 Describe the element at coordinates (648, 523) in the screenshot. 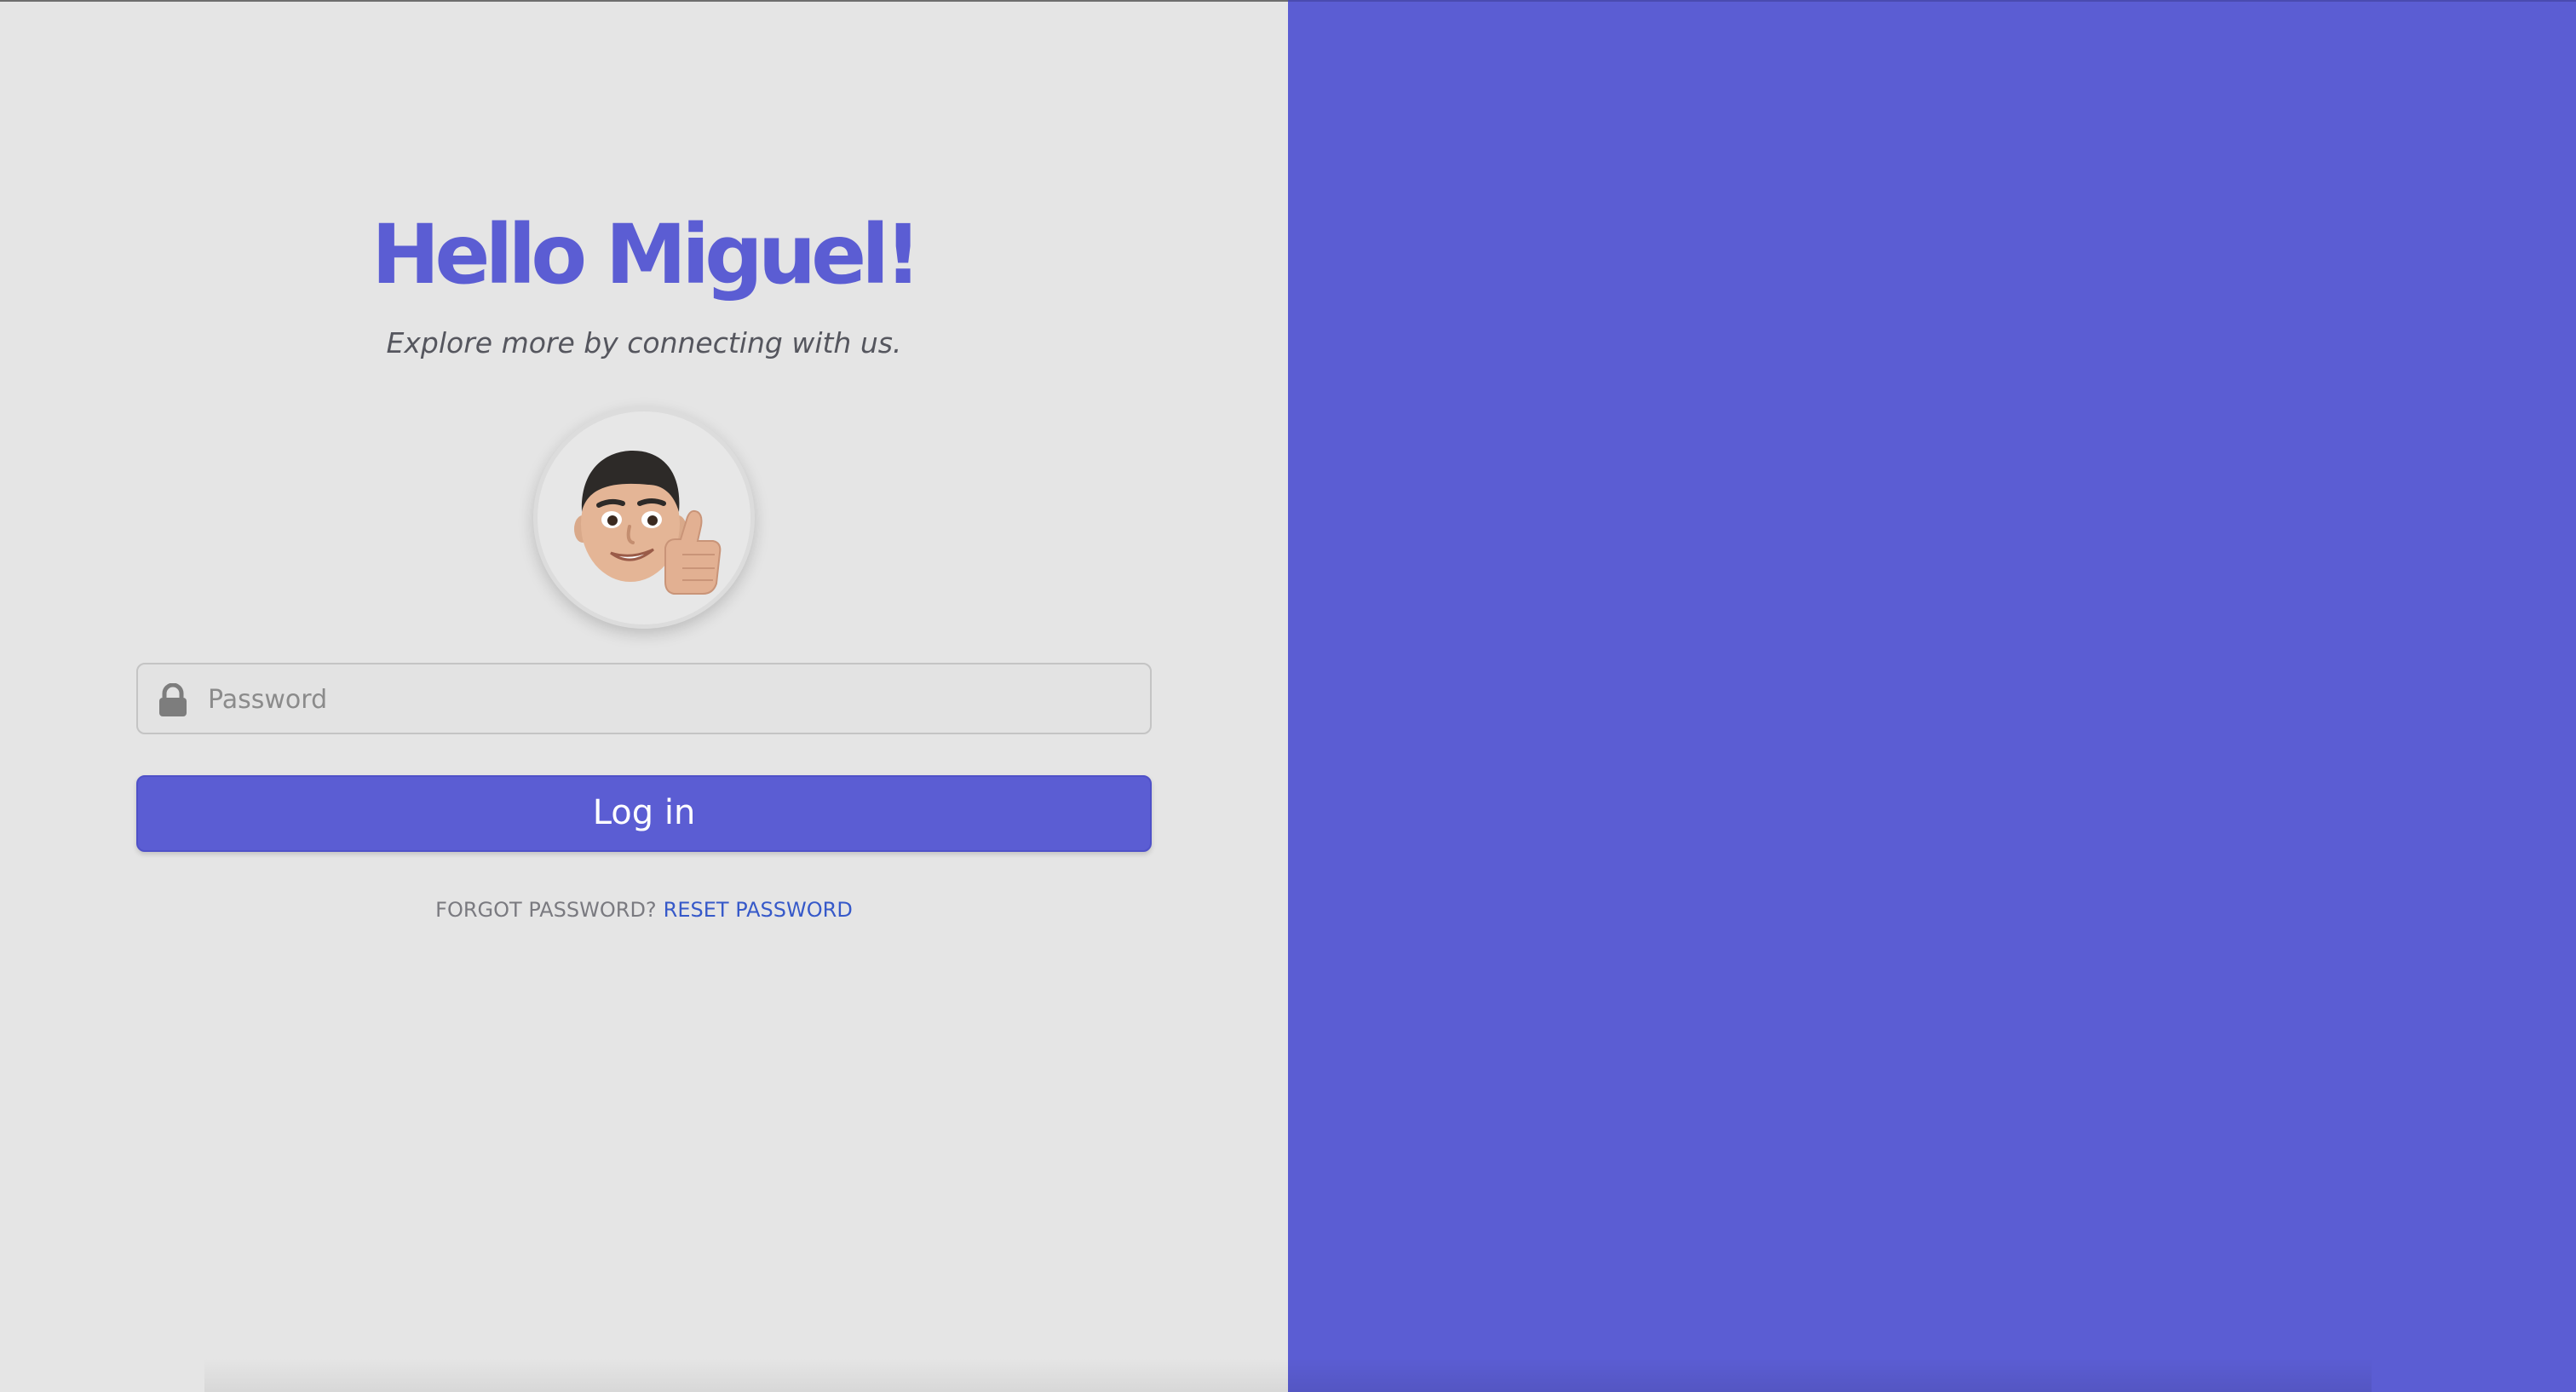

I see `memoji-thumbs-up-icon` at that location.